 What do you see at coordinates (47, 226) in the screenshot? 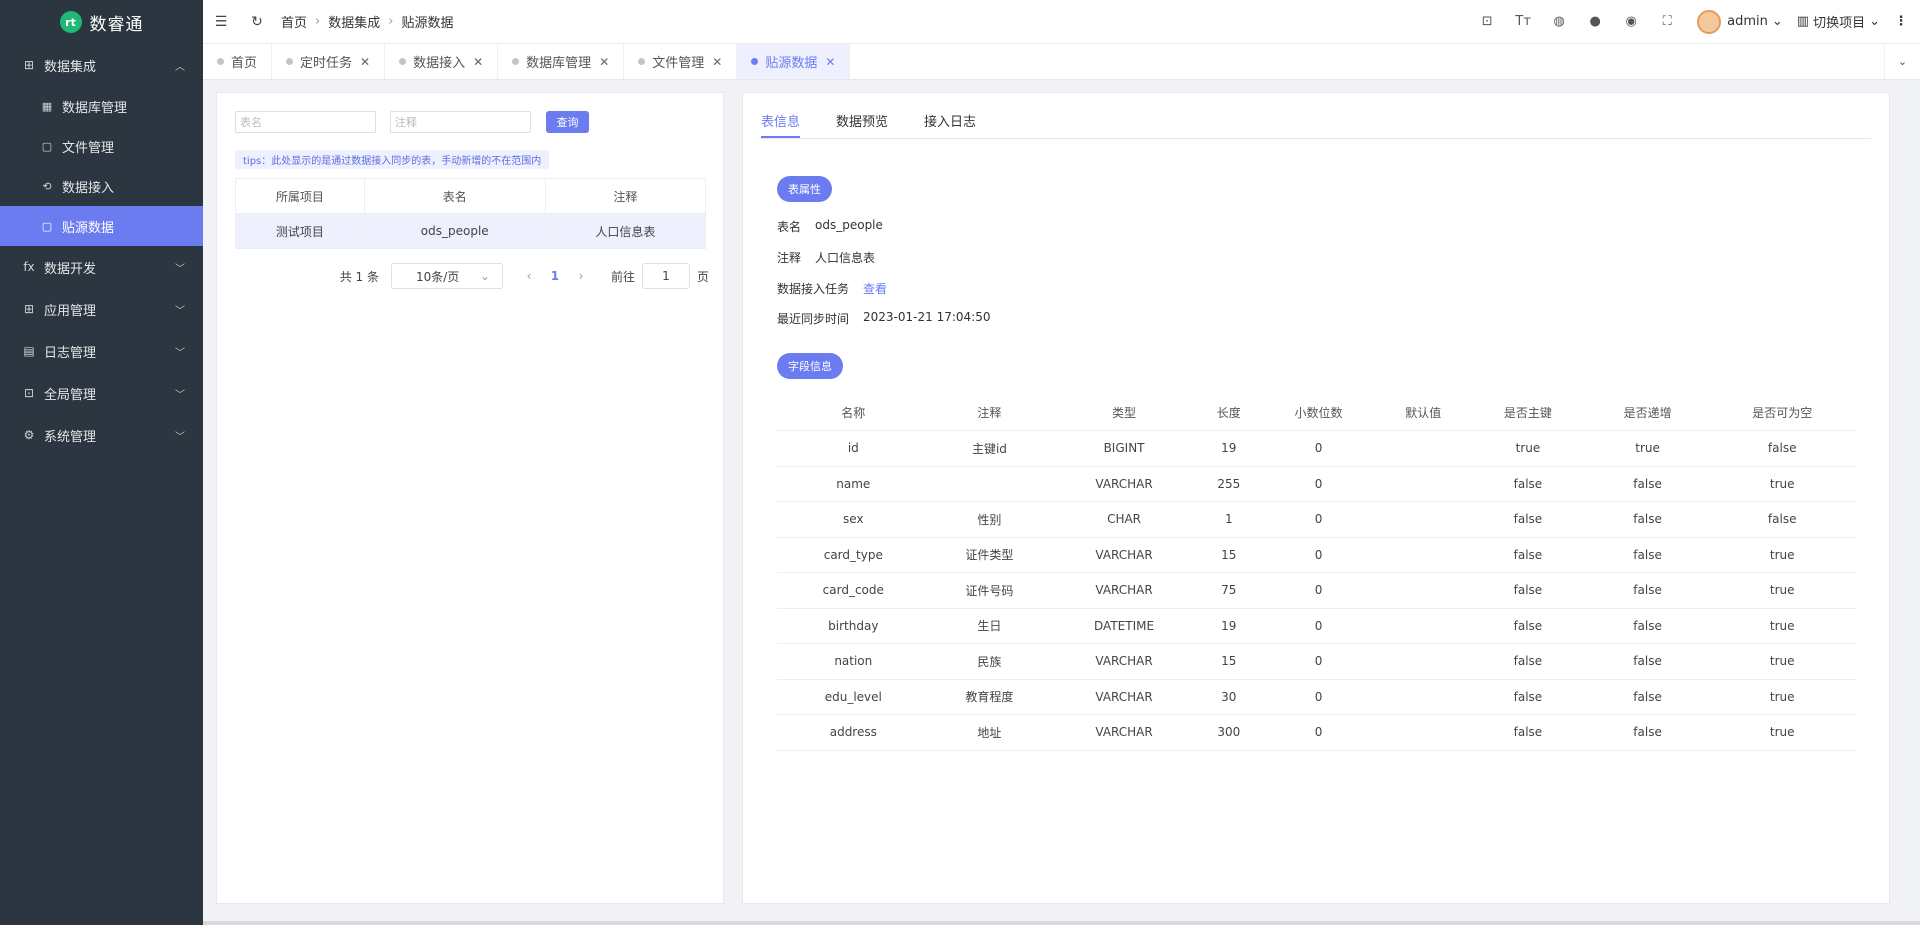
I see `table-icon: ▢` at bounding box center [47, 226].